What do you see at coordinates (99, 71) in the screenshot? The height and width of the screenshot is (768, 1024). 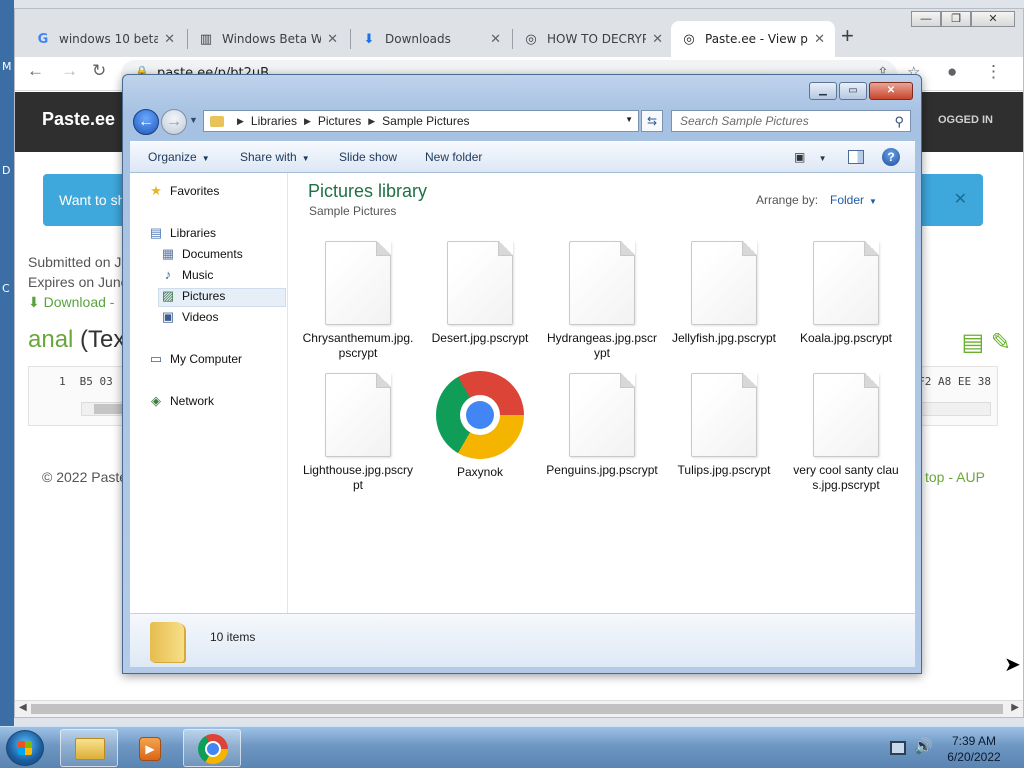 I see `reload-icon: ↻` at bounding box center [99, 71].